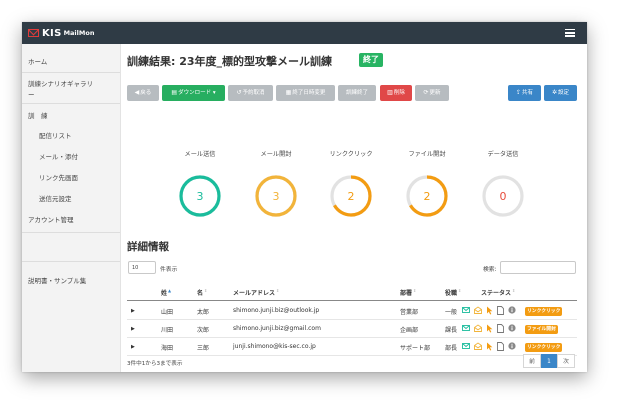 The image size is (629, 413). Describe the element at coordinates (453, 292) in the screenshot. I see `column-header-role: 役職⇕` at that location.